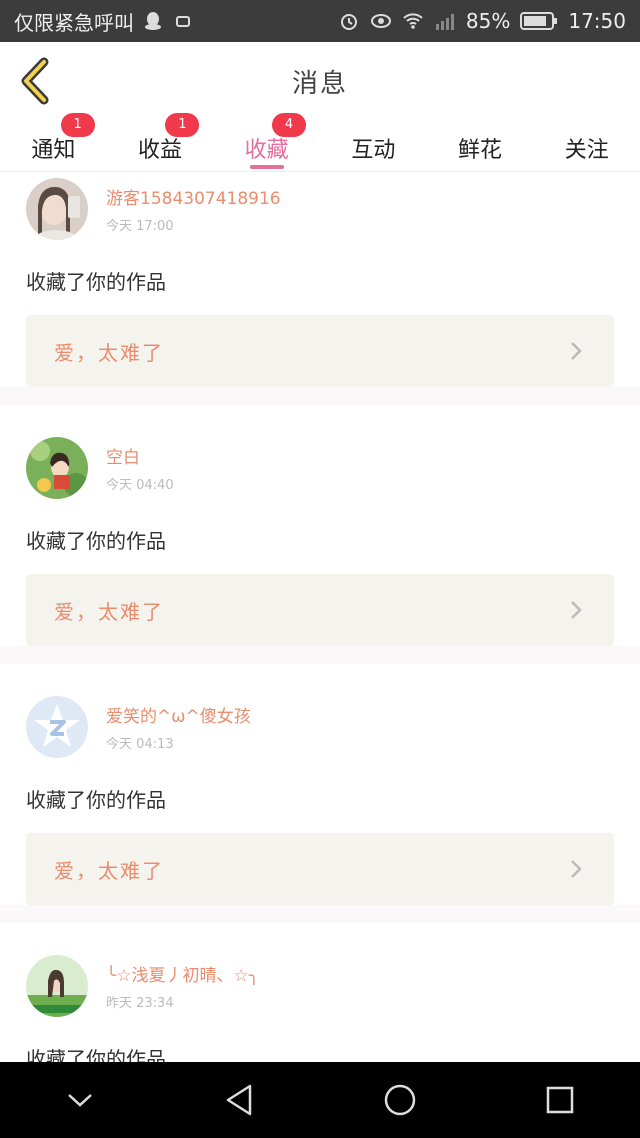 The height and width of the screenshot is (1138, 640). What do you see at coordinates (539, 21) in the screenshot?
I see `battery-icon` at bounding box center [539, 21].